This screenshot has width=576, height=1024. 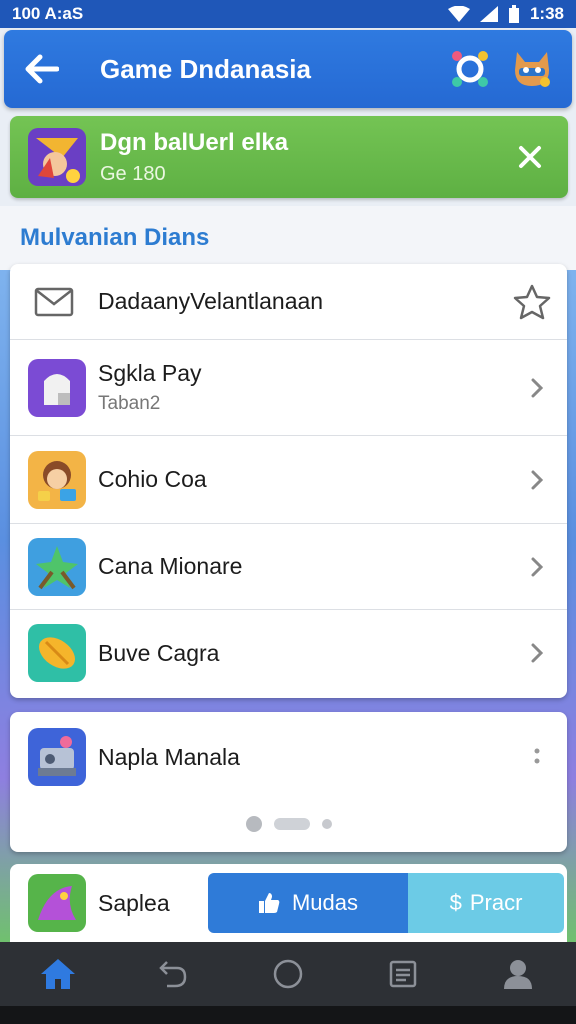 What do you see at coordinates (133, 173) in the screenshot?
I see `banner-subtitle: Ge 180` at bounding box center [133, 173].